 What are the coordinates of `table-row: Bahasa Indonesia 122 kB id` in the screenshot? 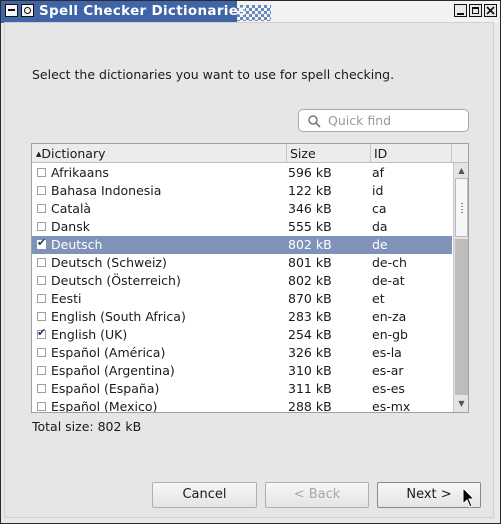 It's located at (242, 191).